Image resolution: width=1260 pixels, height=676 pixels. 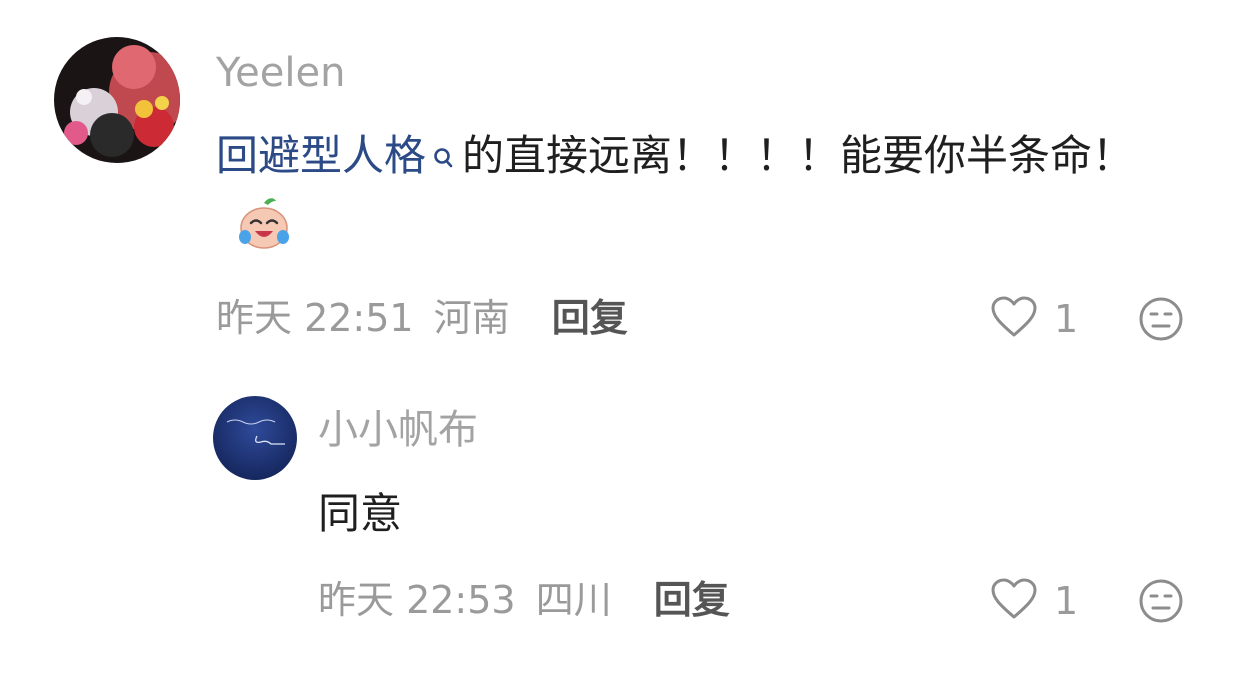 What do you see at coordinates (398, 430) in the screenshot?
I see `username: 小小帆布` at bounding box center [398, 430].